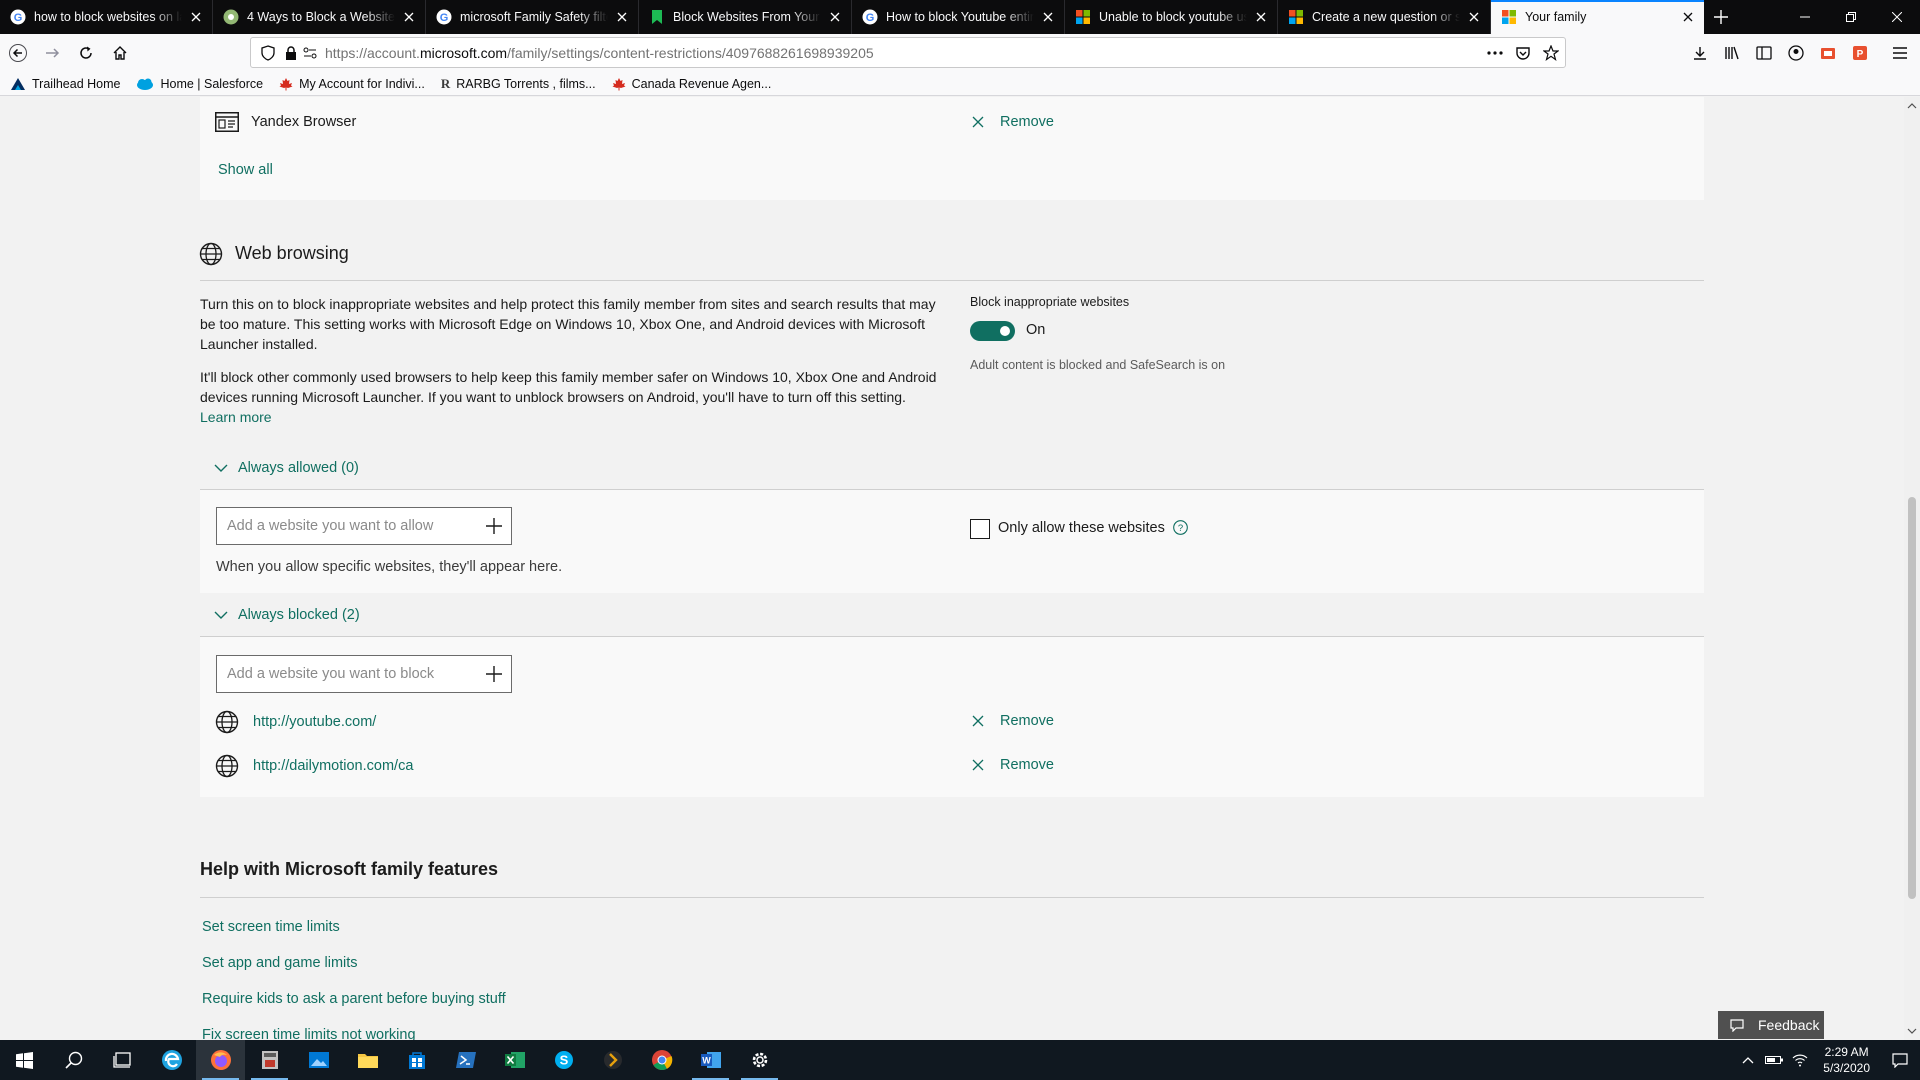 The image size is (1920, 1080). What do you see at coordinates (18, 53) in the screenshot?
I see `back-button` at bounding box center [18, 53].